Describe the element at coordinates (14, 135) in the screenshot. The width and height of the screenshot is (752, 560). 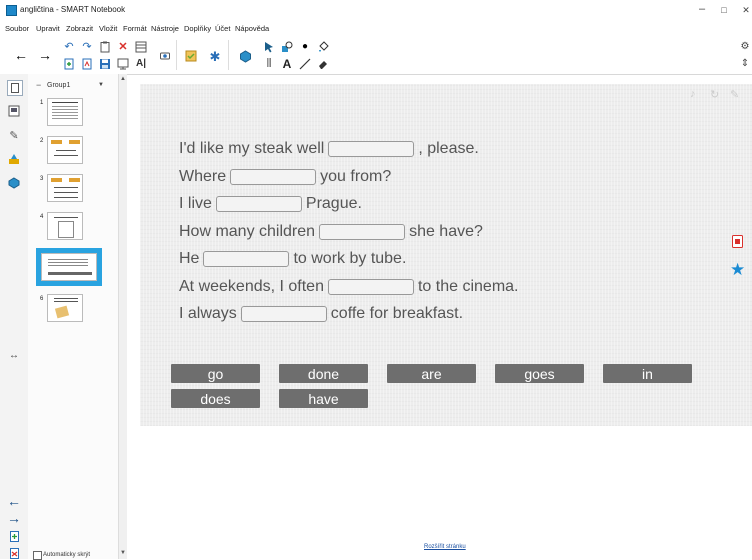
I see `attachments-tab-icon: ✎` at that location.